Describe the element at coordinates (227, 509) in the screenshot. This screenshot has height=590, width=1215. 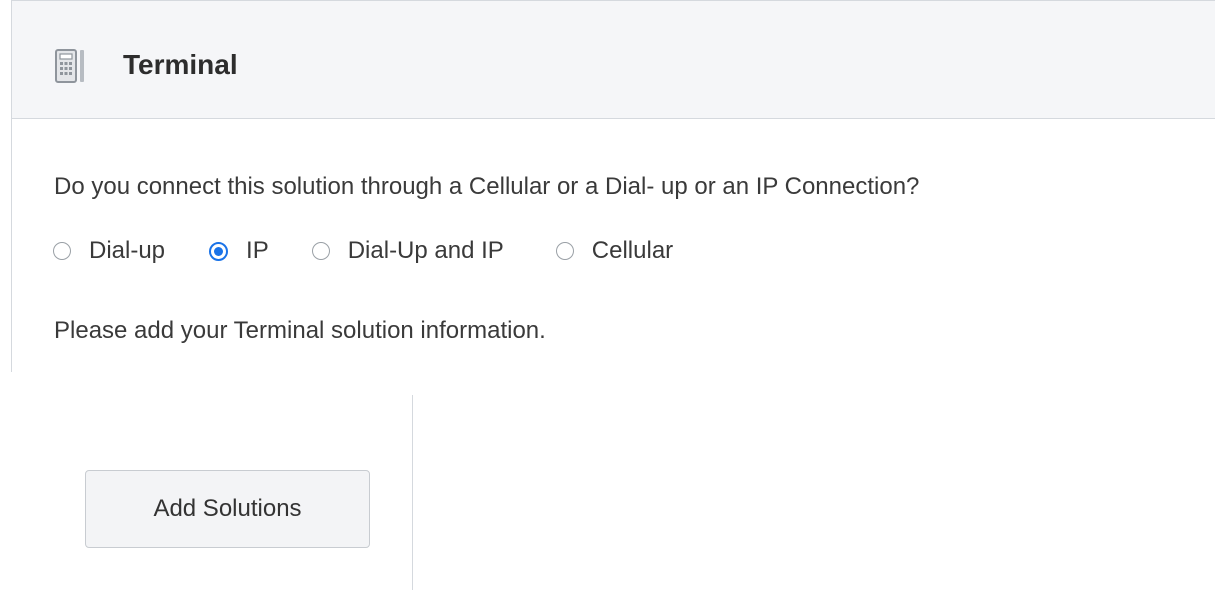
I see `add-solutions-button: Add Solutions` at that location.